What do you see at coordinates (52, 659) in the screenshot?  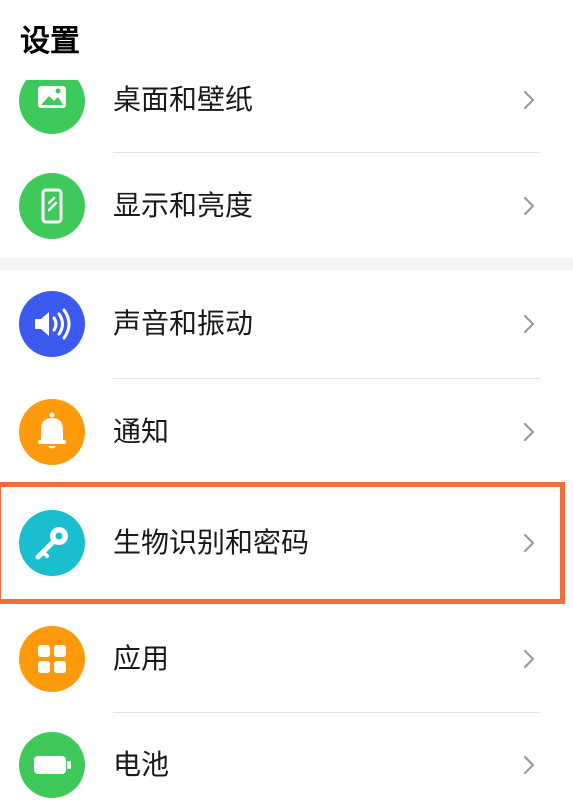 I see `apps-grid-icon` at bounding box center [52, 659].